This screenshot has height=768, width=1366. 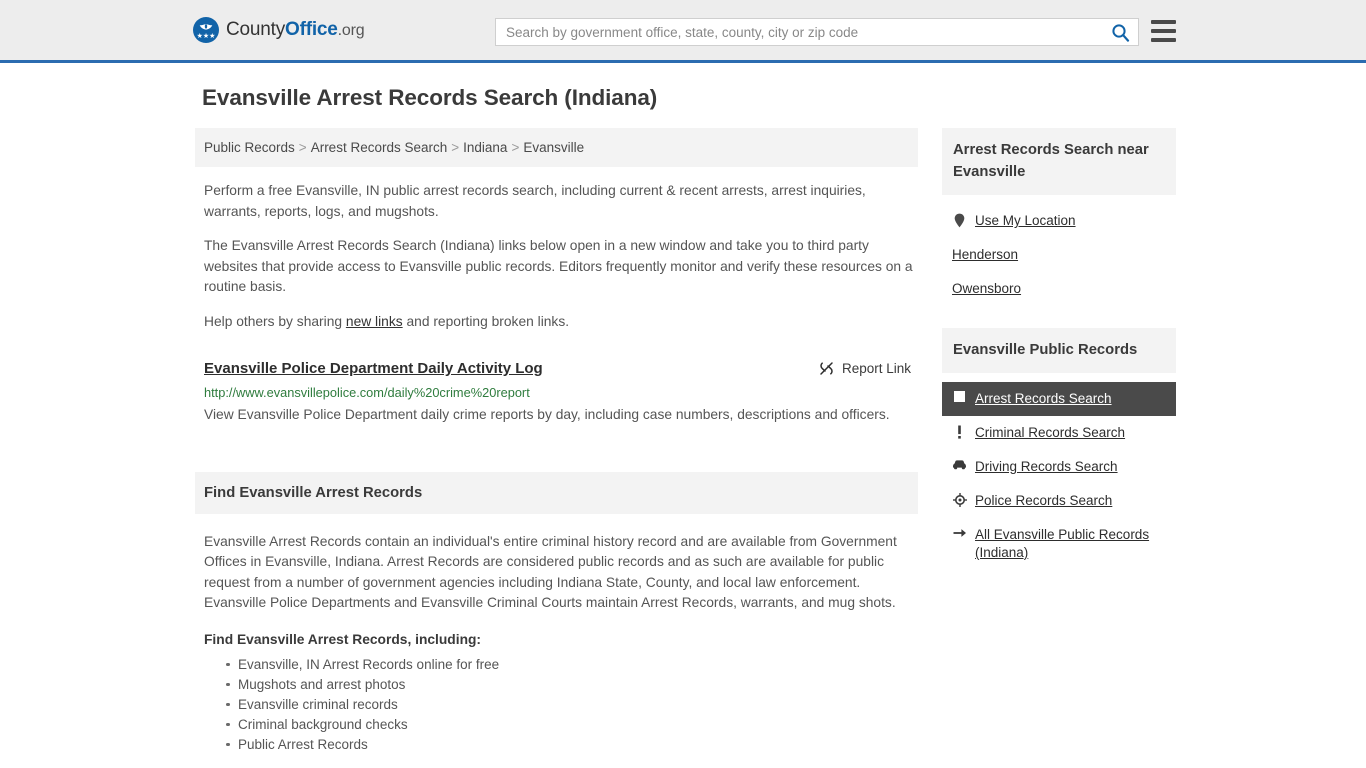 I want to click on brand-part-tld: .org, so click(x=351, y=30).